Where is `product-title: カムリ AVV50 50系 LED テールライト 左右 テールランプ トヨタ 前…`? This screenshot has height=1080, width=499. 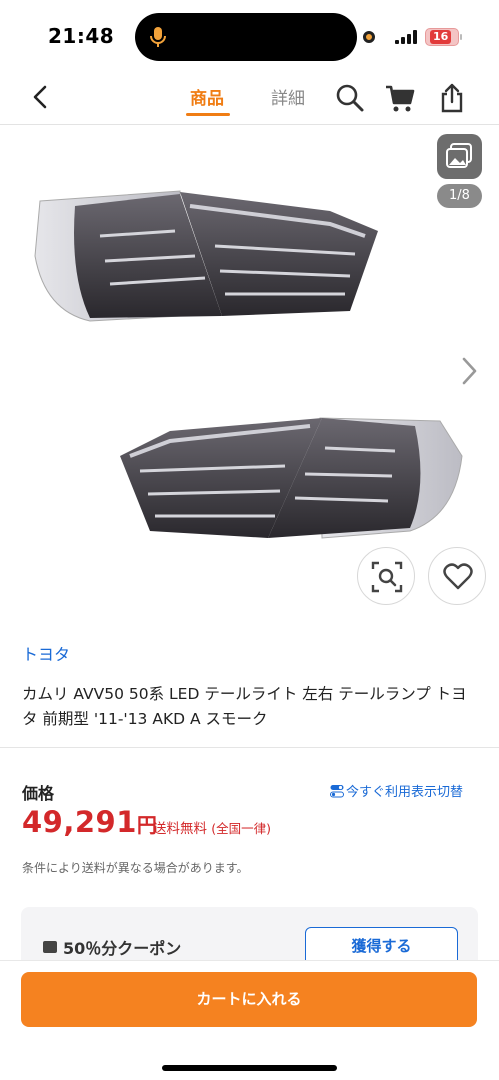
product-title: カムリ AVV50 50系 LED テールライト 左右 テールランプ トヨタ 前… is located at coordinates (244, 706).